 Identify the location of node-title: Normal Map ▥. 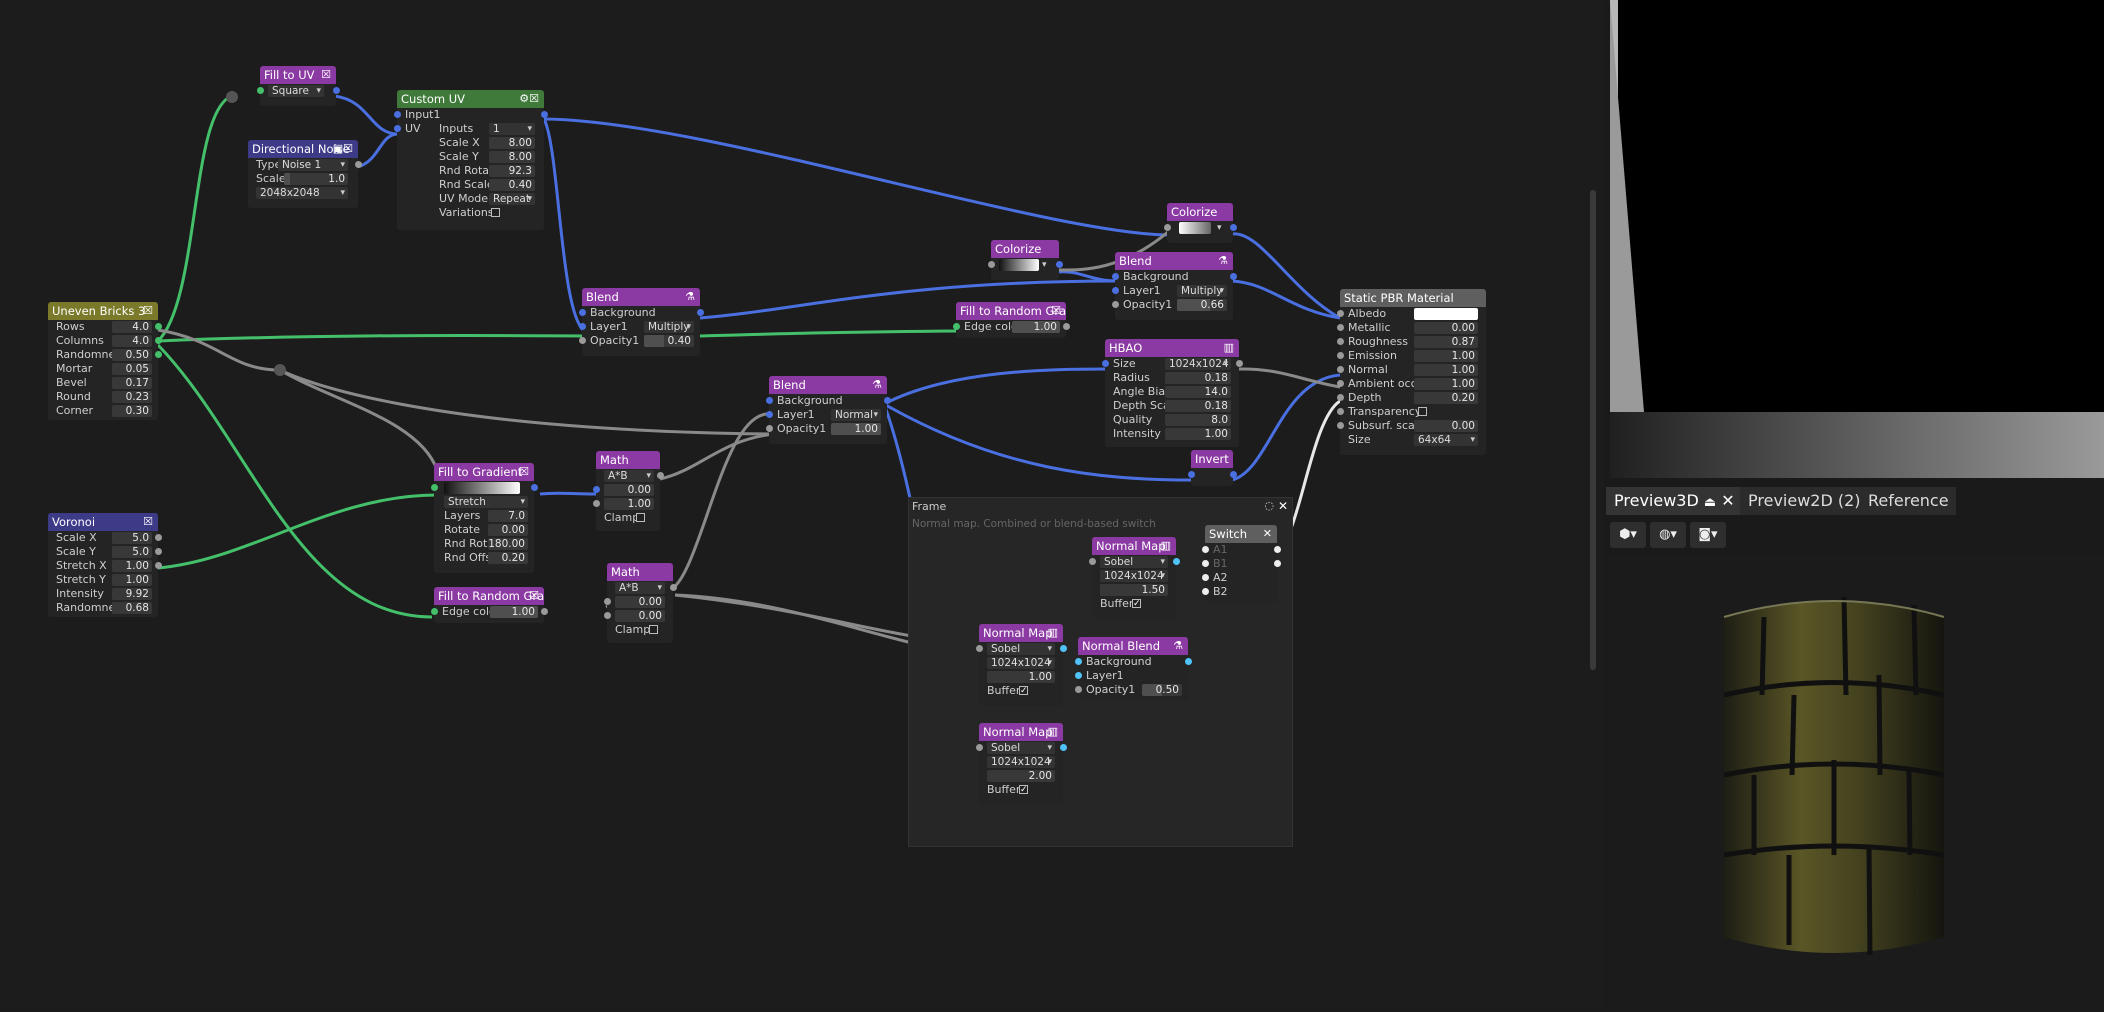
(1134, 546).